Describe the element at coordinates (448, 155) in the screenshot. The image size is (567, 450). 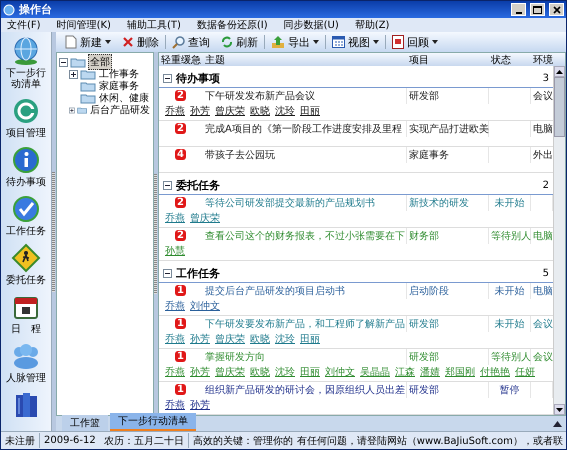
I see `project-cell: 家庭事务` at that location.